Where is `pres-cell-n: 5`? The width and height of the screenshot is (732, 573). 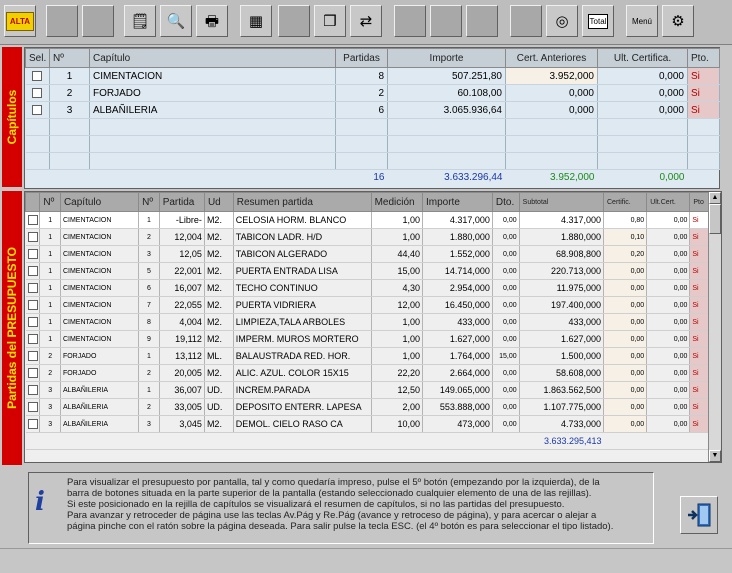
pres-cell-n: 5 is located at coordinates (149, 271).